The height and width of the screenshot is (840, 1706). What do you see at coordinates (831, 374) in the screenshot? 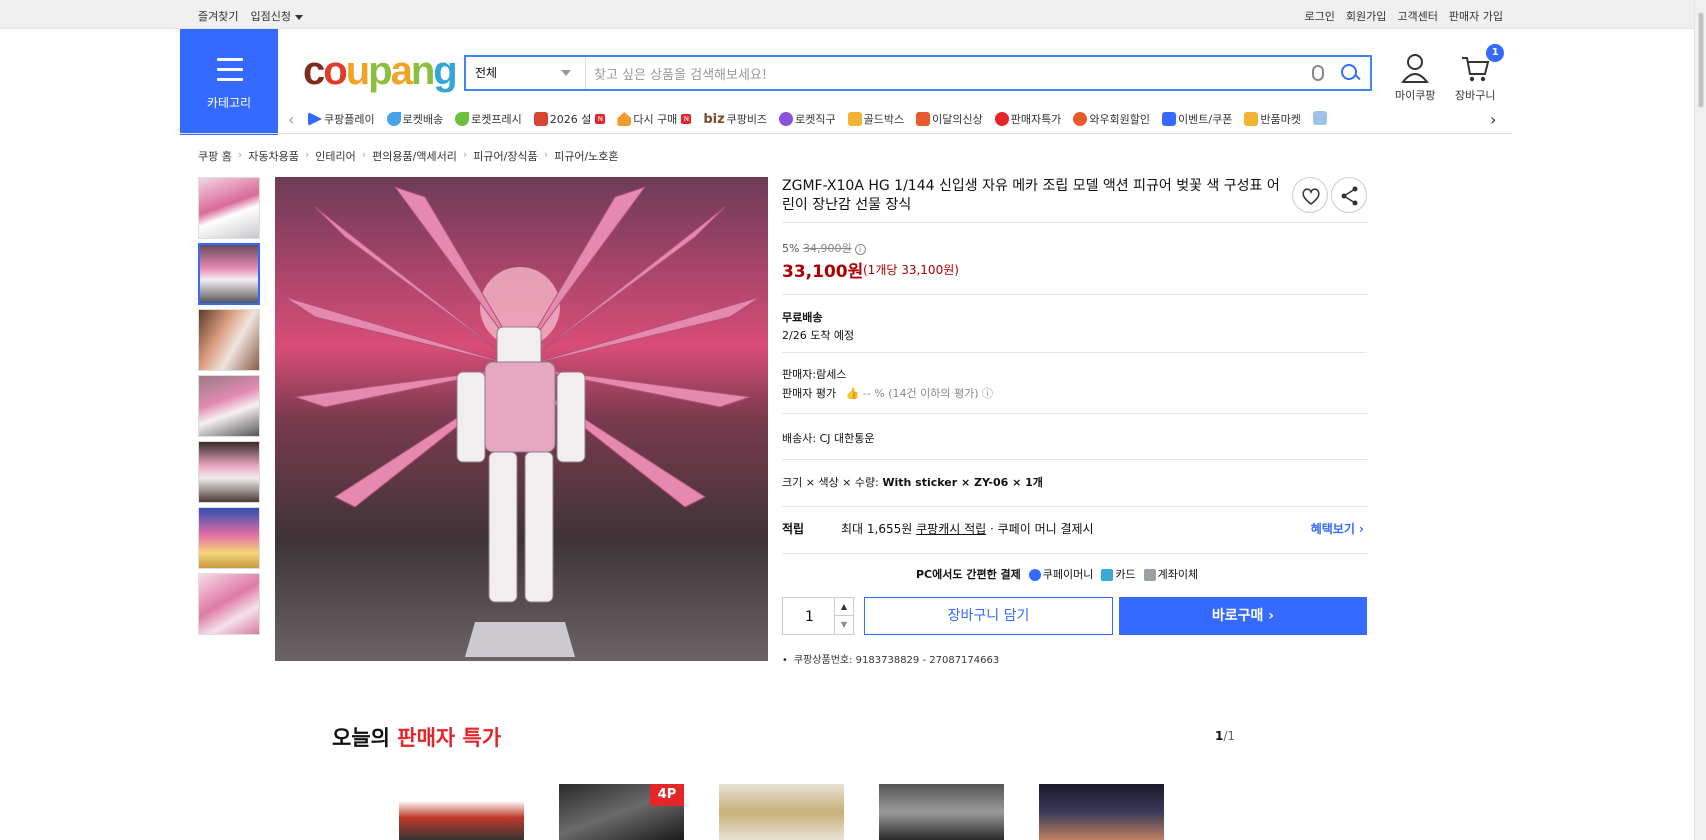
I see `seller-name: 람세스` at bounding box center [831, 374].